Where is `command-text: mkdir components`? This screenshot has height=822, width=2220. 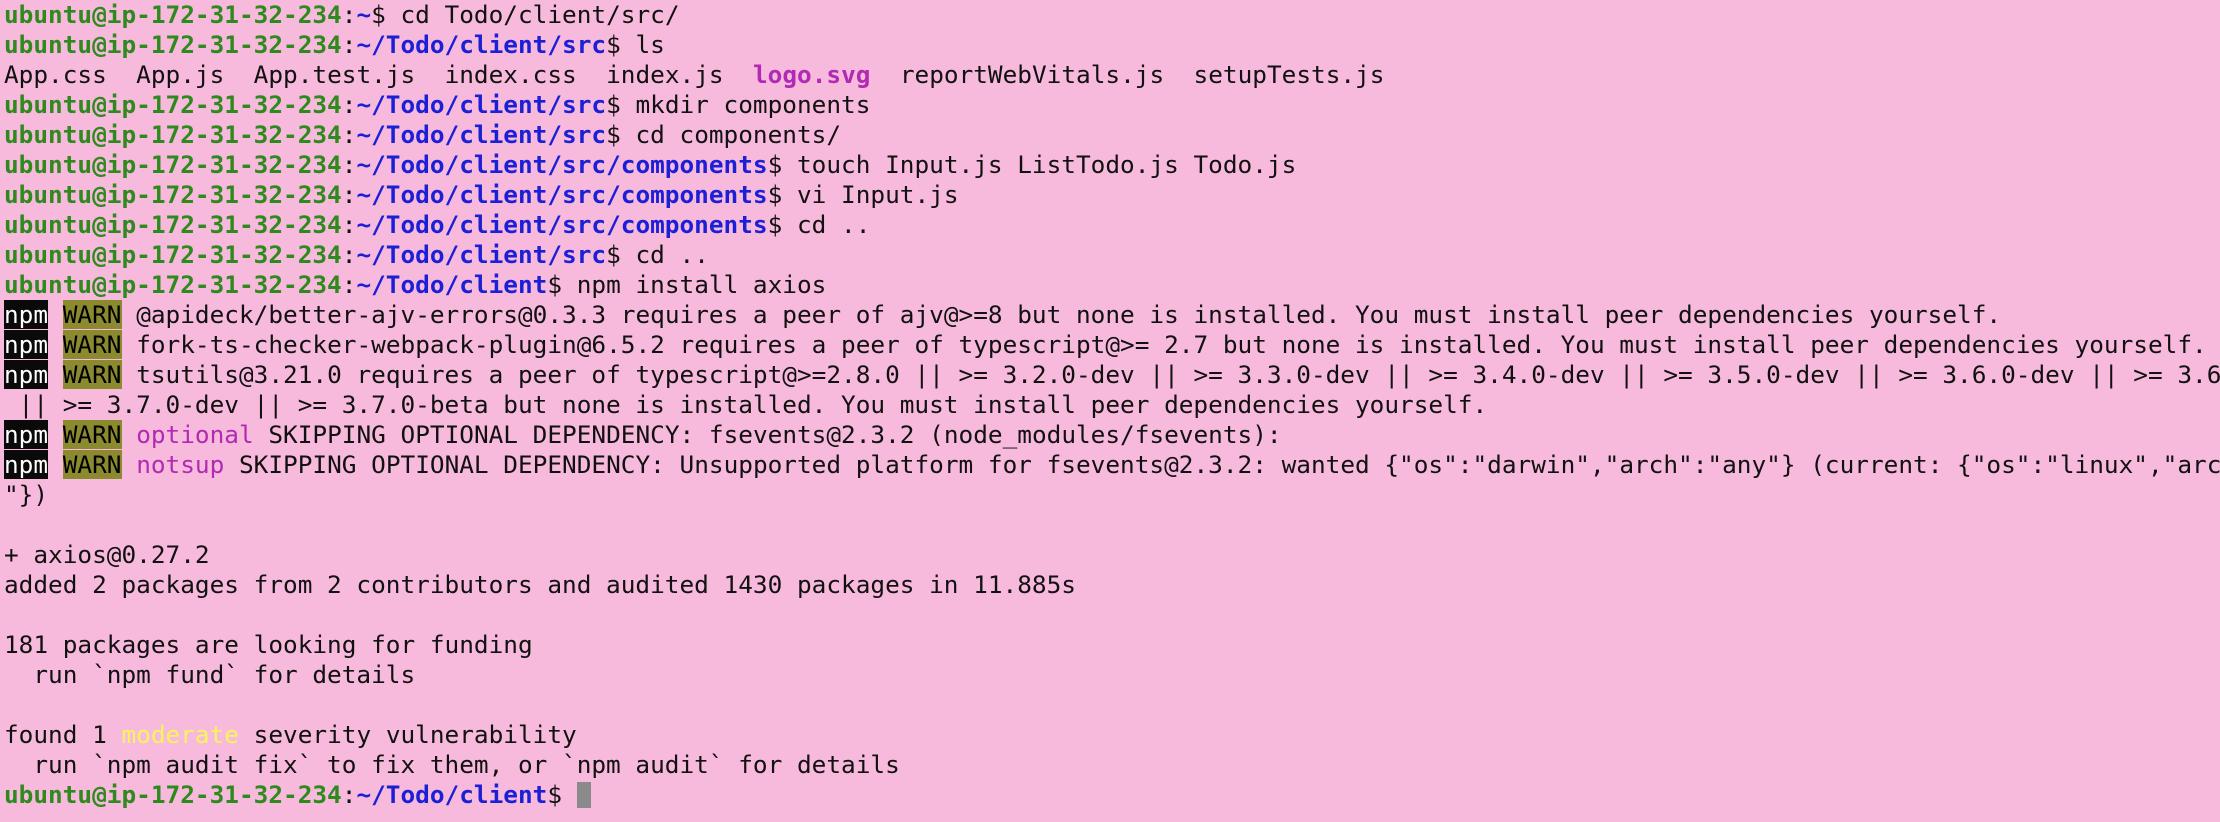
command-text: mkdir components is located at coordinates (753, 104).